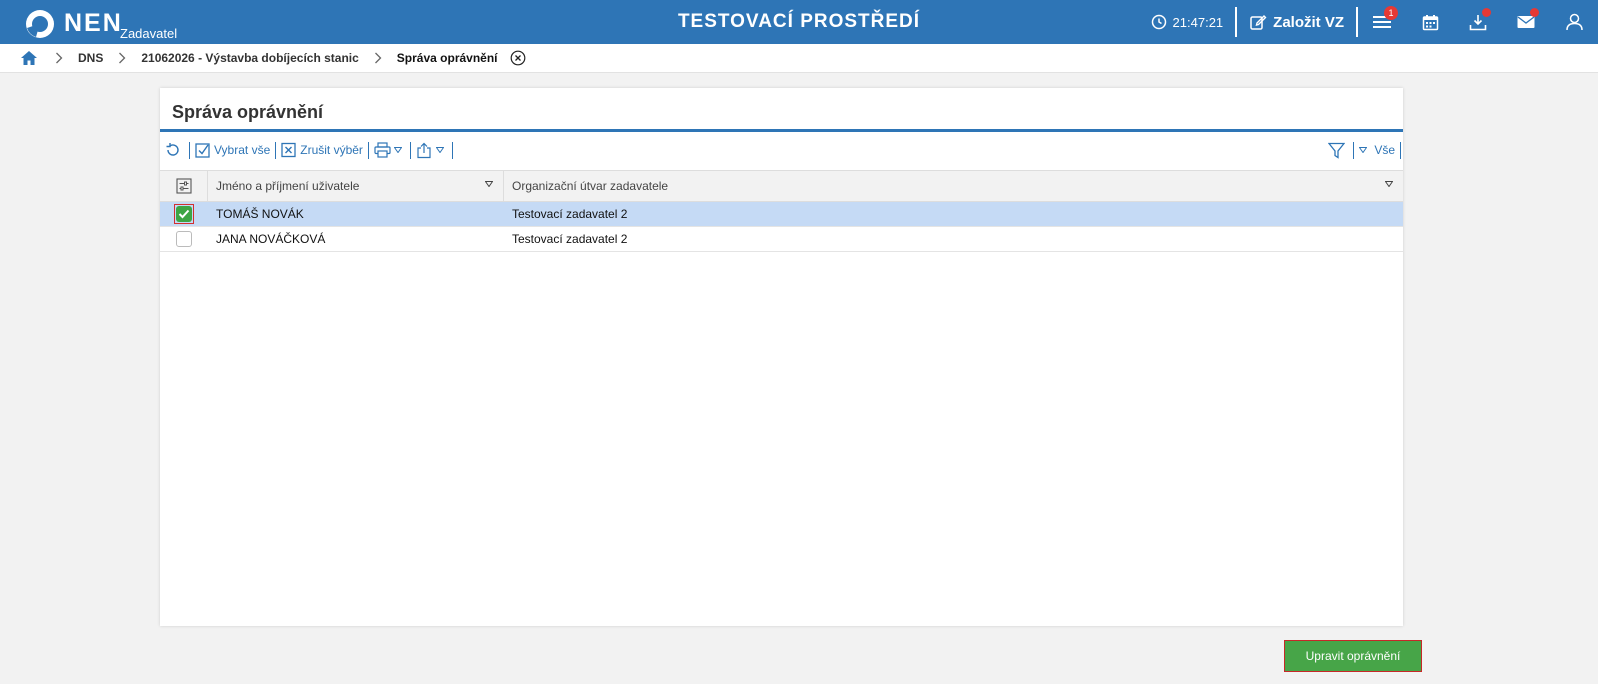 The height and width of the screenshot is (684, 1598). What do you see at coordinates (424, 150) in the screenshot?
I see `export-icon` at bounding box center [424, 150].